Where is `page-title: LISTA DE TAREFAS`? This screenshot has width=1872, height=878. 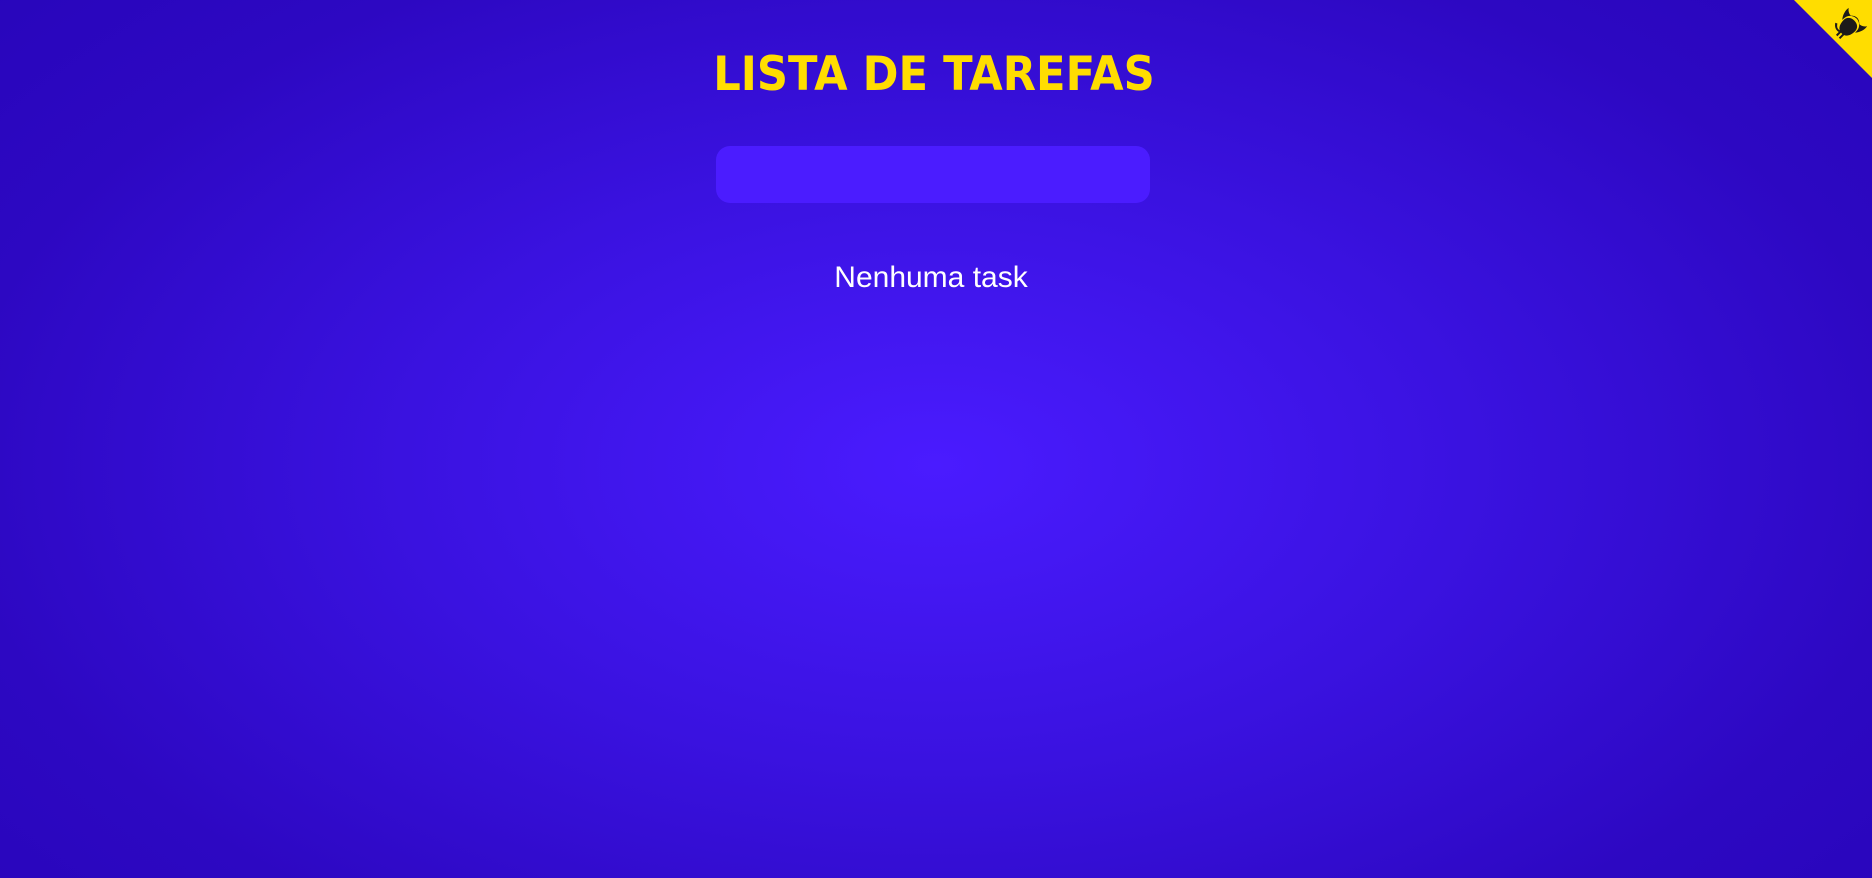 page-title: LISTA DE TAREFAS is located at coordinates (934, 74).